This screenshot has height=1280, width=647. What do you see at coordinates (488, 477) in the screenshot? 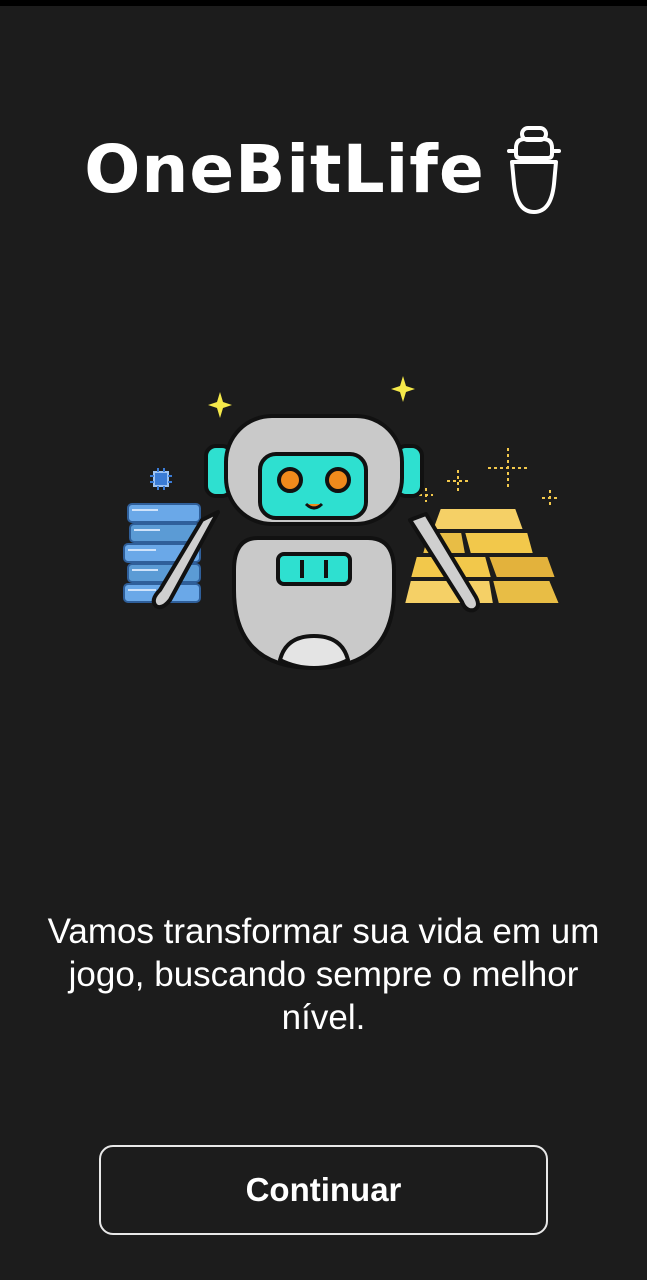
I see `gold-sparkle-icon` at bounding box center [488, 477].